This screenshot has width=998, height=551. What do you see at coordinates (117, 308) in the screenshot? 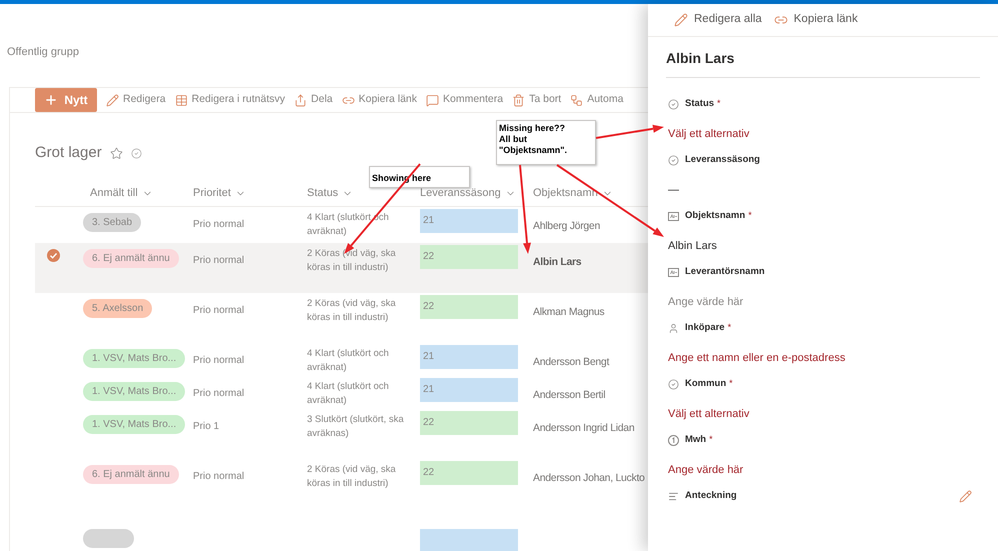
I see `assignee-pill: 5. Axelsson` at bounding box center [117, 308].